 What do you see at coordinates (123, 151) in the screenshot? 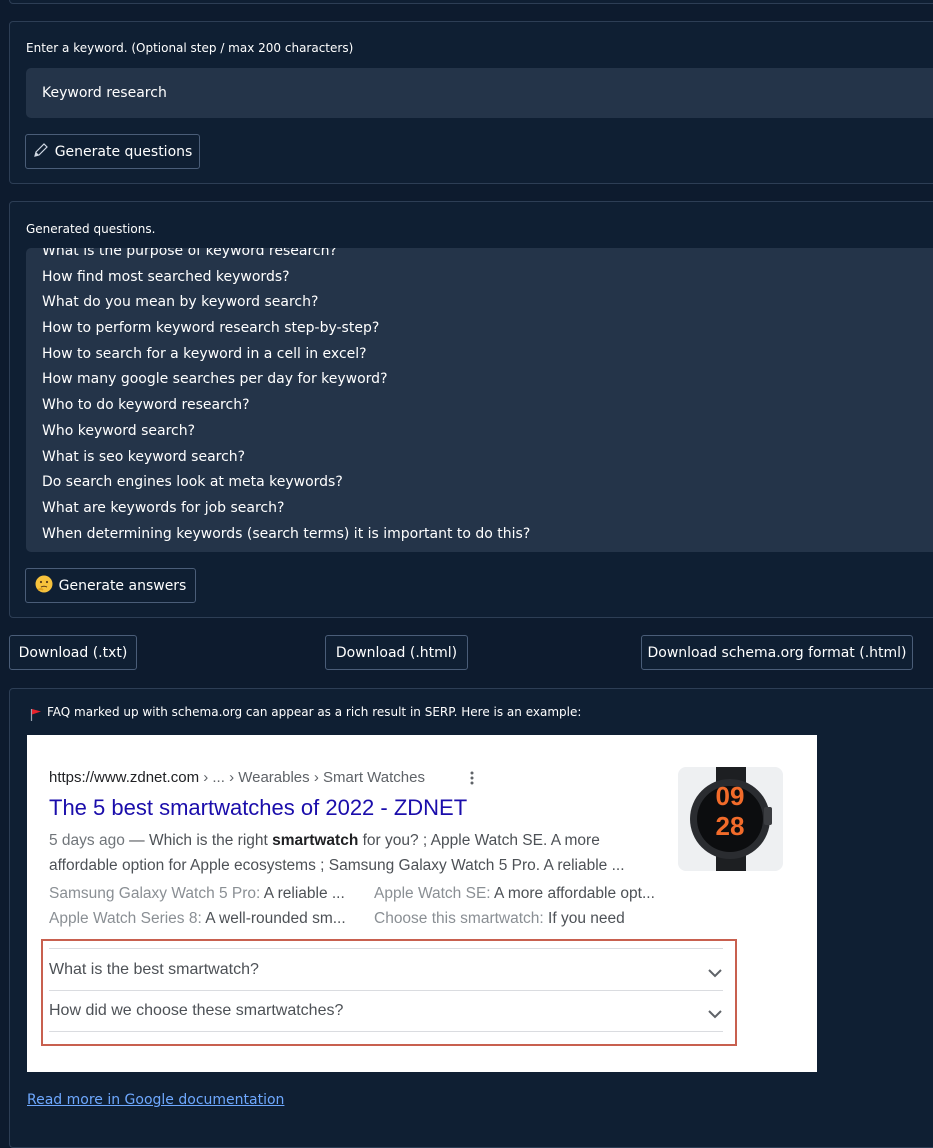
I see `generate-questions-label: Generate questions` at bounding box center [123, 151].